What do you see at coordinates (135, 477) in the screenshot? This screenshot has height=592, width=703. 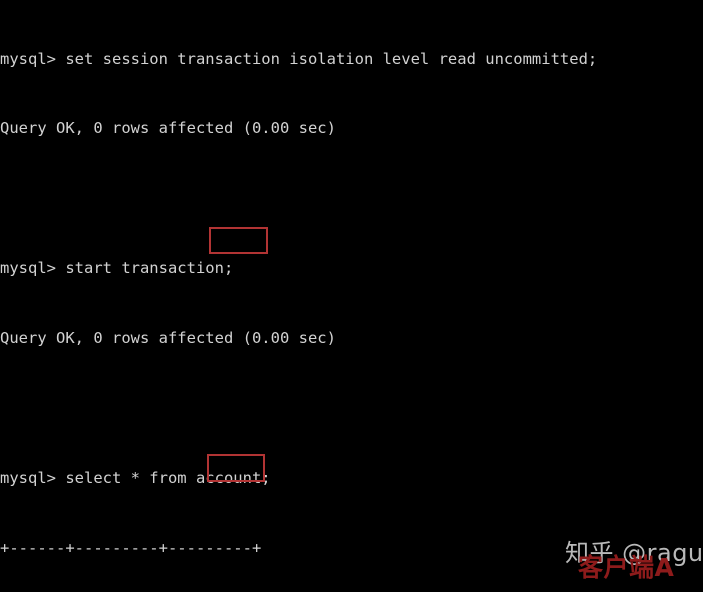 I see `terminal-line: mysql> select * from account;` at bounding box center [135, 477].